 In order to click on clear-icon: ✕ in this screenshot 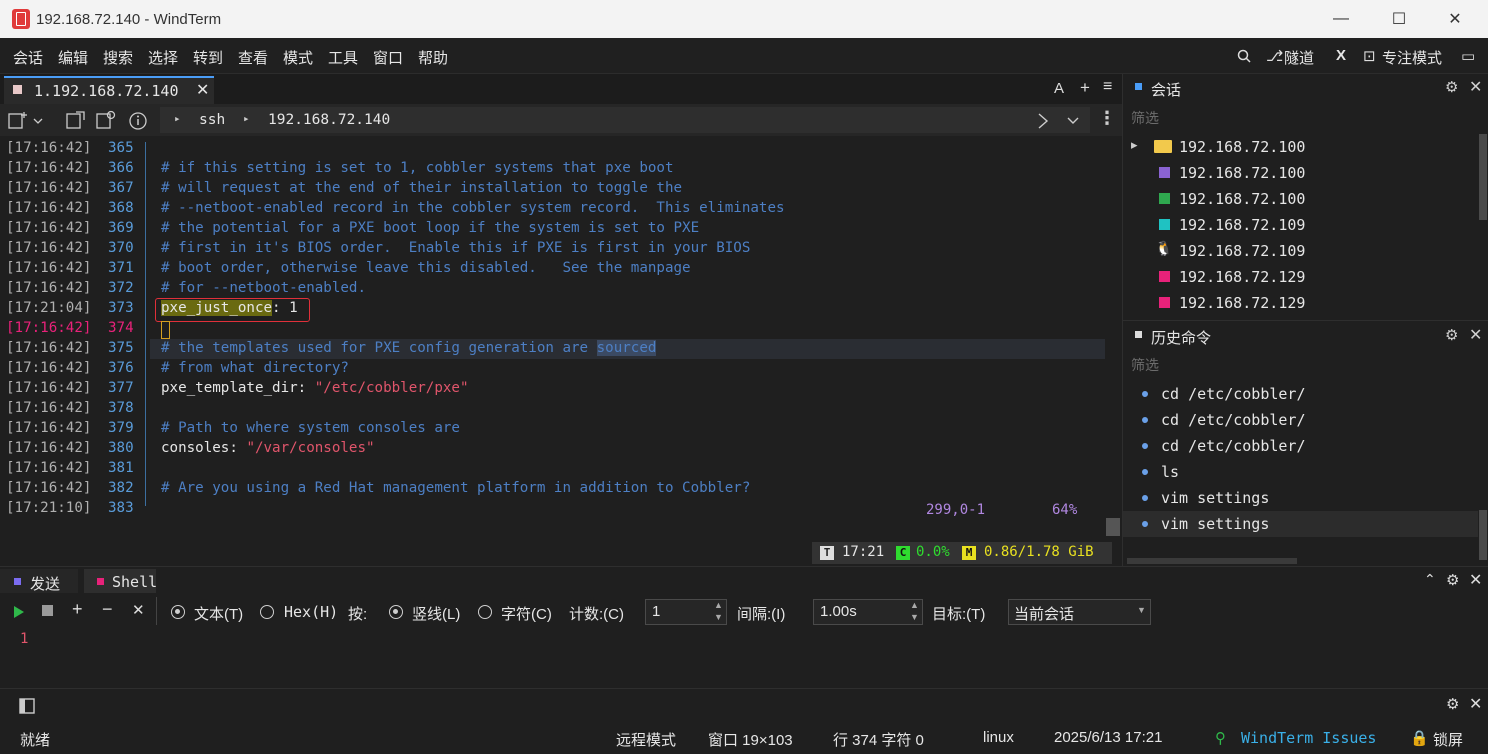, I will do `click(138, 610)`.